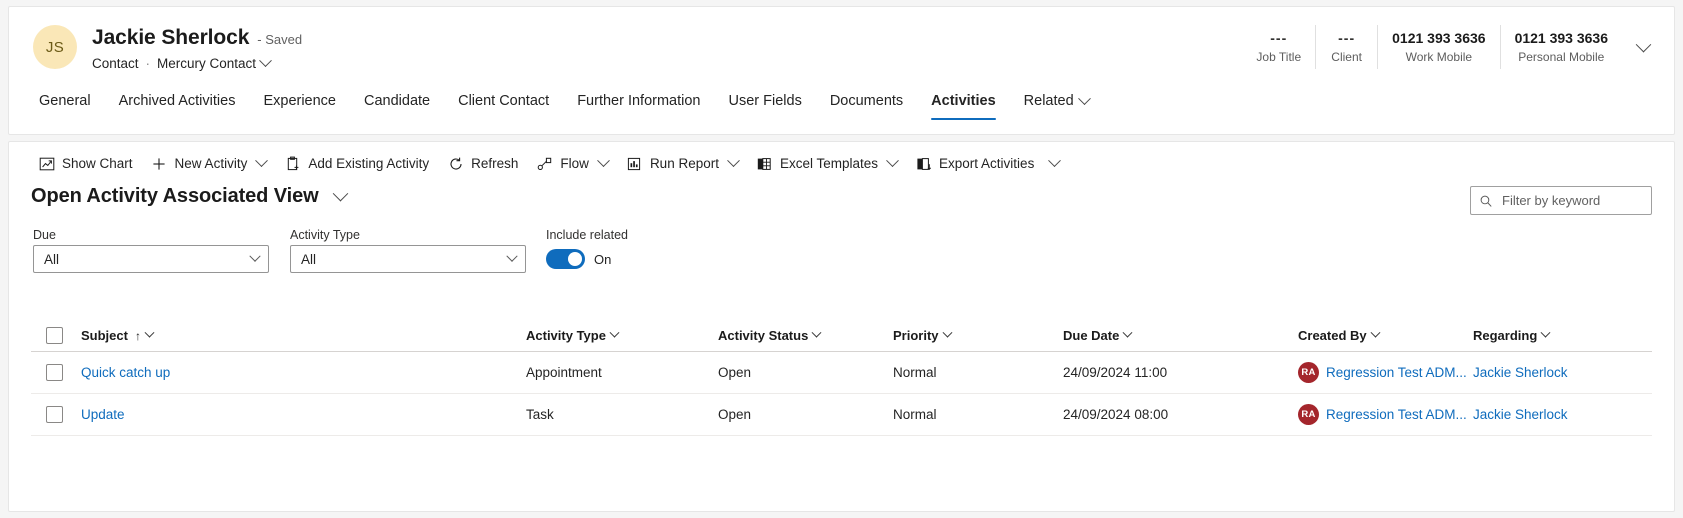  Describe the element at coordinates (1056, 107) in the screenshot. I see `tab-related: Related` at that location.